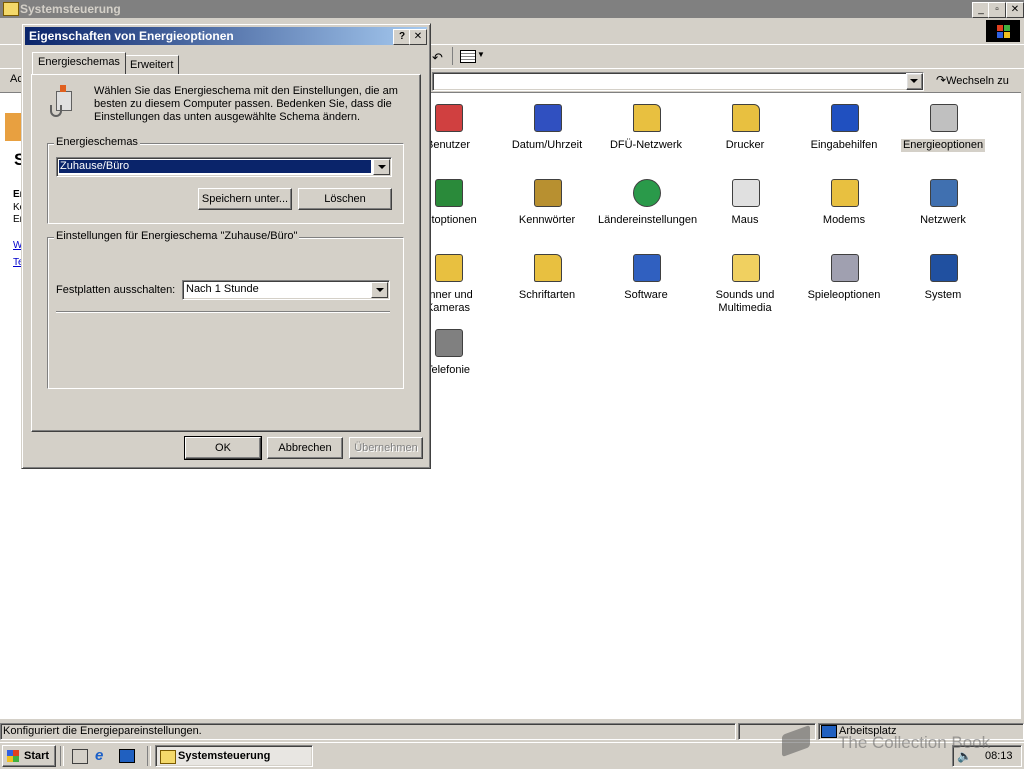 This screenshot has width=1024, height=769. What do you see at coordinates (99, 755) in the screenshot?
I see `internet-explorer-icon: e` at bounding box center [99, 755].